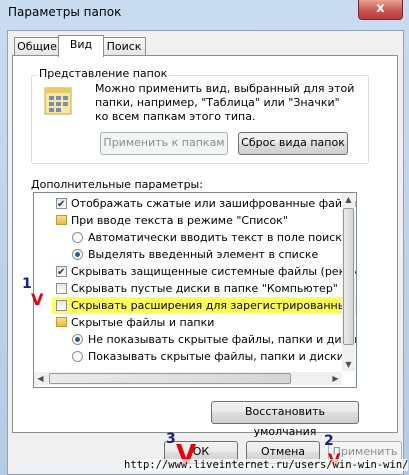 The image size is (409, 475). I want to click on folder-view-icon, so click(58, 101).